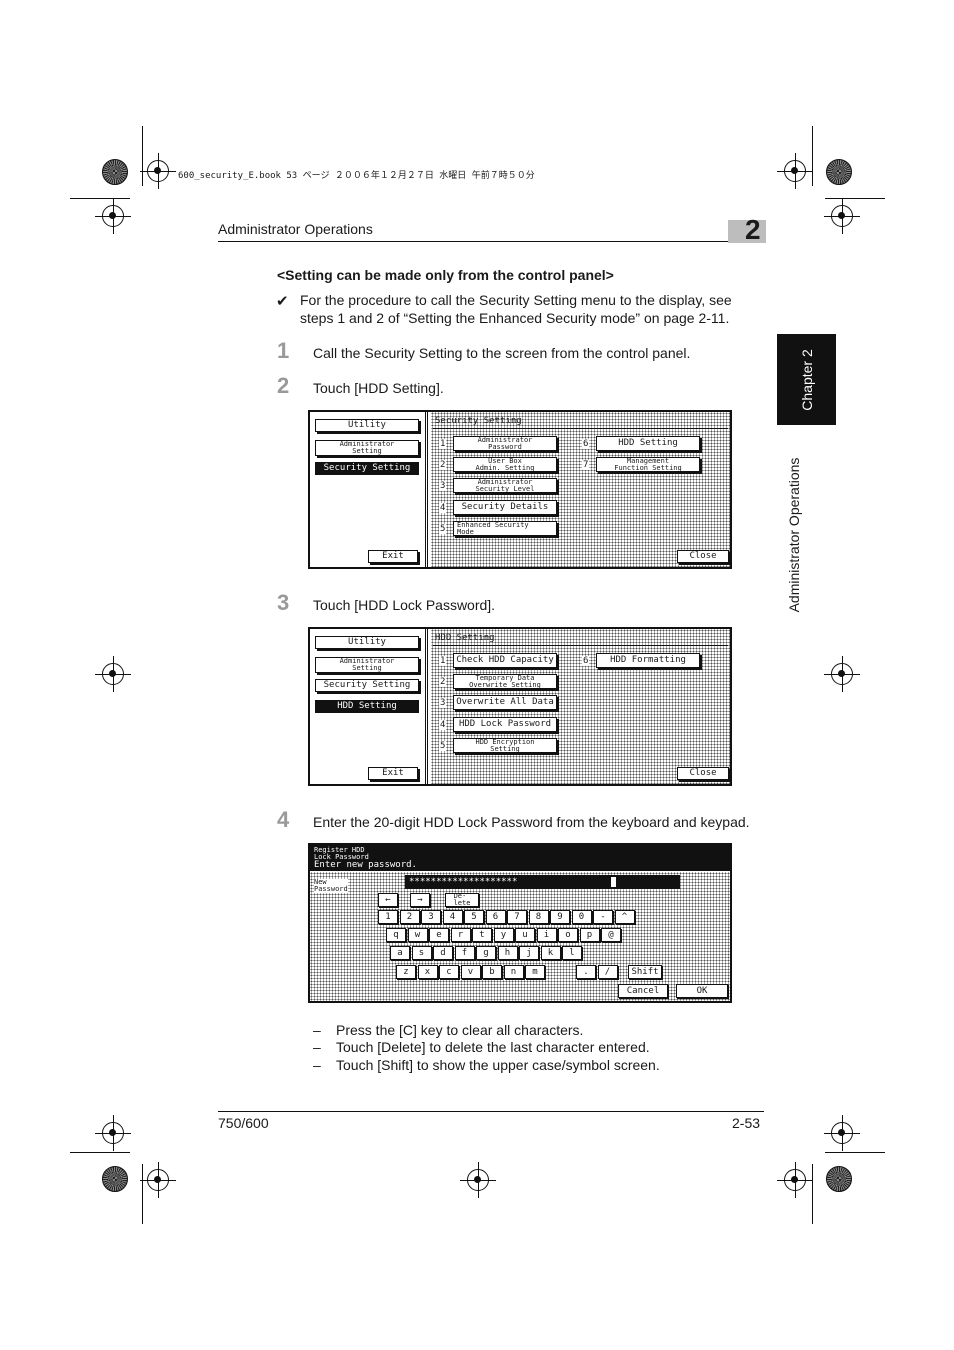 Image resolution: width=954 pixels, height=1350 pixels. Describe the element at coordinates (702, 991) in the screenshot. I see `ok-button: OK` at that location.